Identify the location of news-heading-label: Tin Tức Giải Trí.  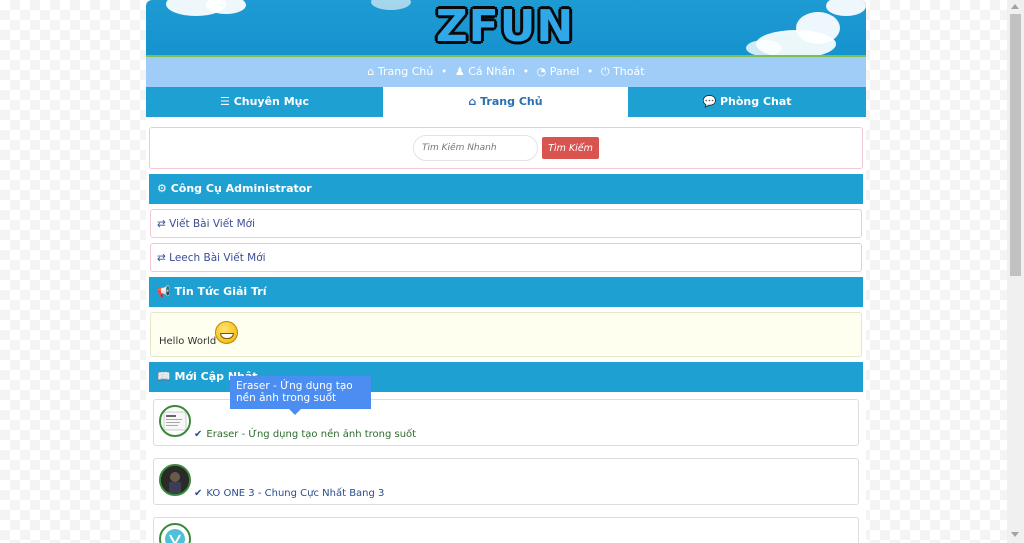
(220, 291).